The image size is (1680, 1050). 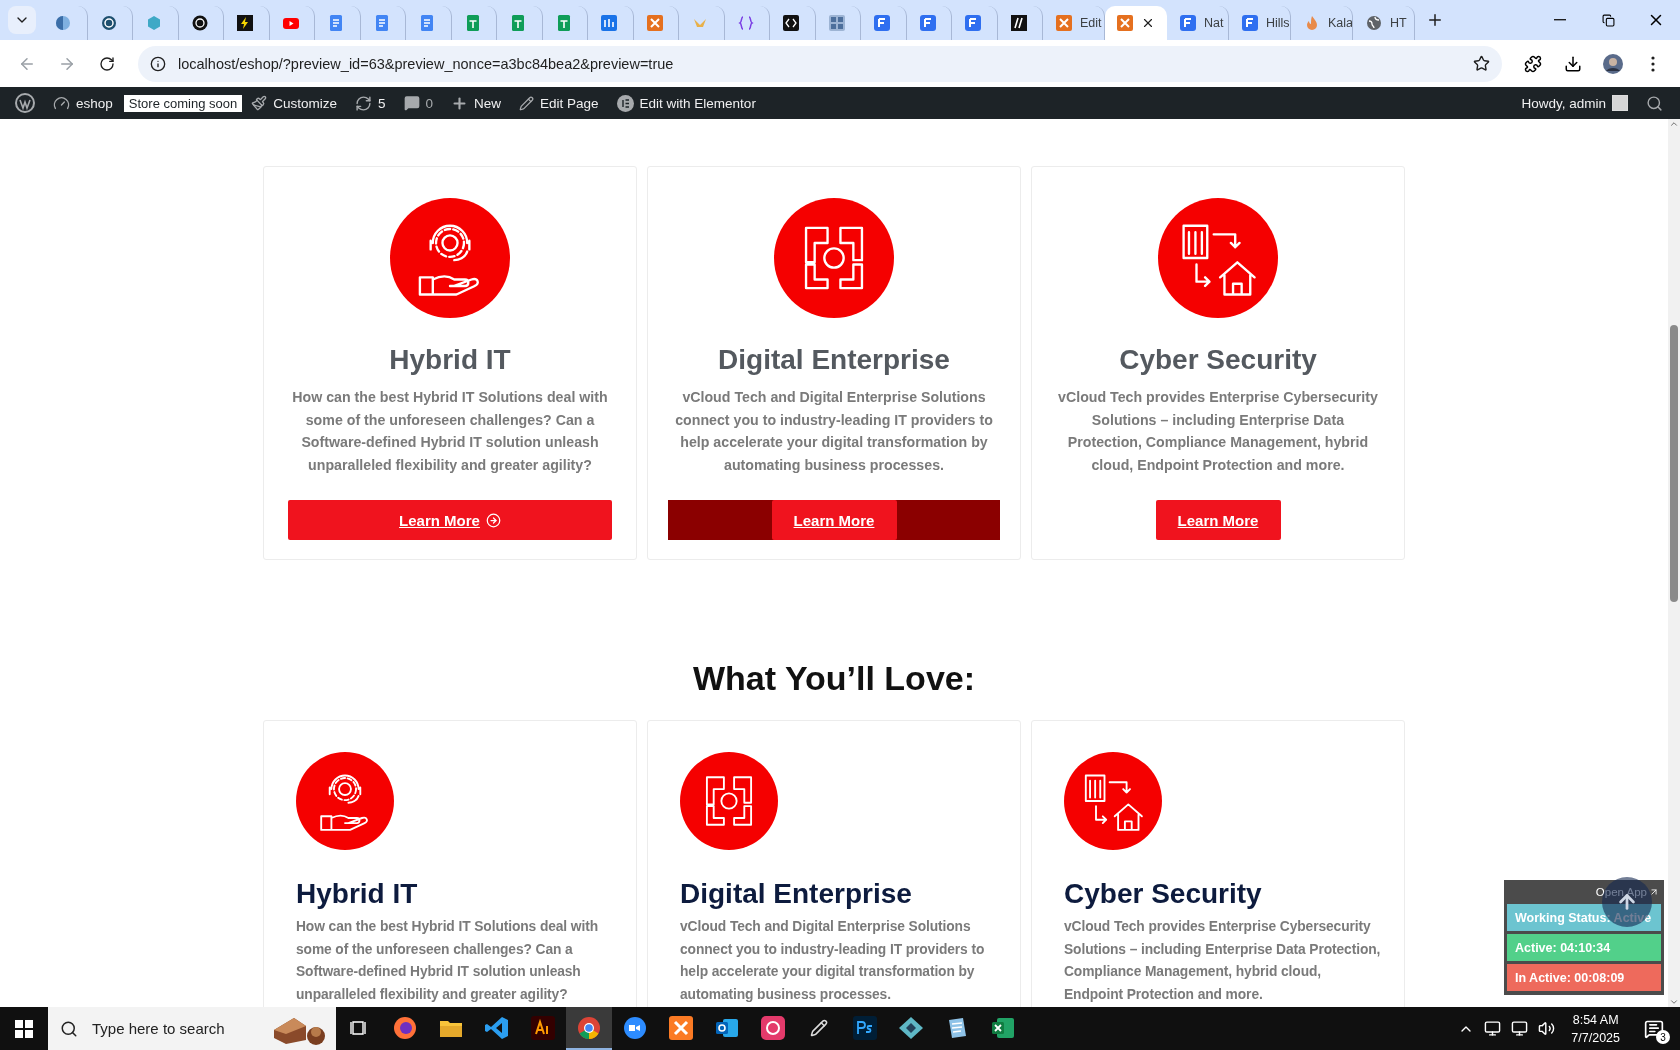 What do you see at coordinates (158, 63) in the screenshot?
I see `site-info-icon` at bounding box center [158, 63].